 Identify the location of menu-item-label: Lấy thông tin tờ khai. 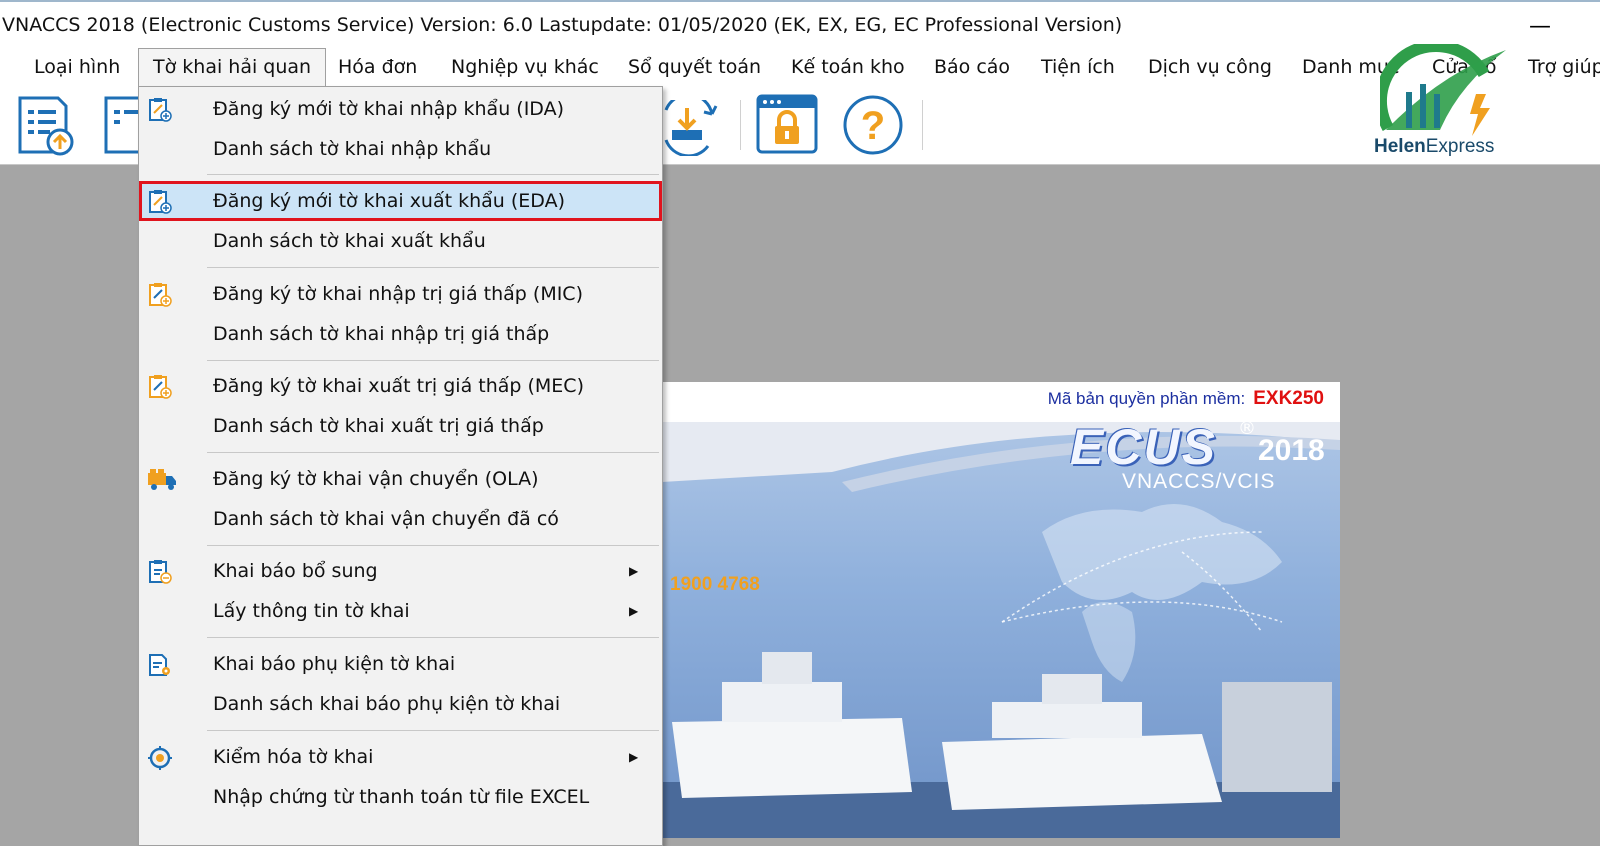
(311, 611).